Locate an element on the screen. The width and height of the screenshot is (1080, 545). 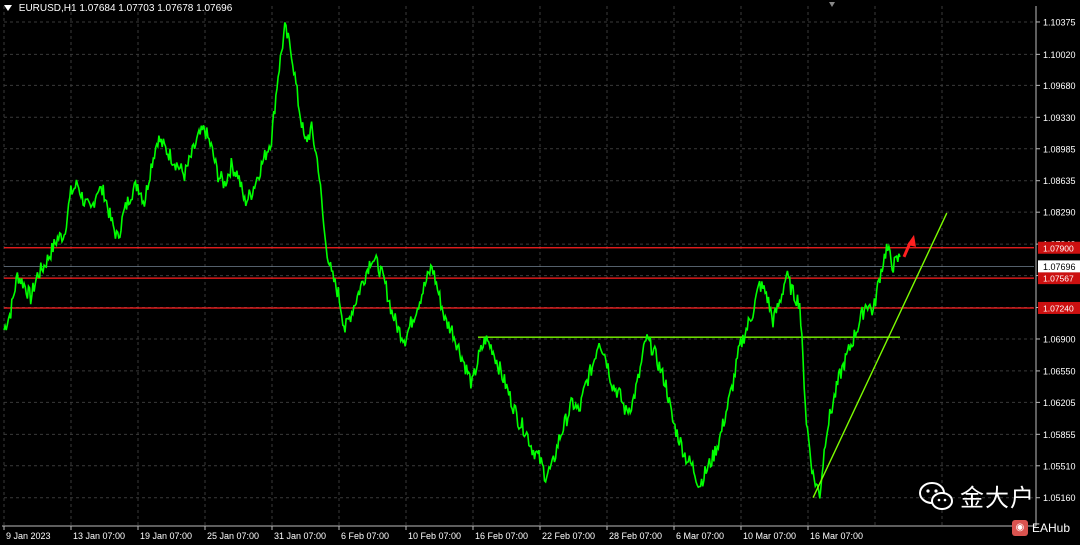
x-tick-label: 28 Feb 07:00 is located at coordinates (635, 536).